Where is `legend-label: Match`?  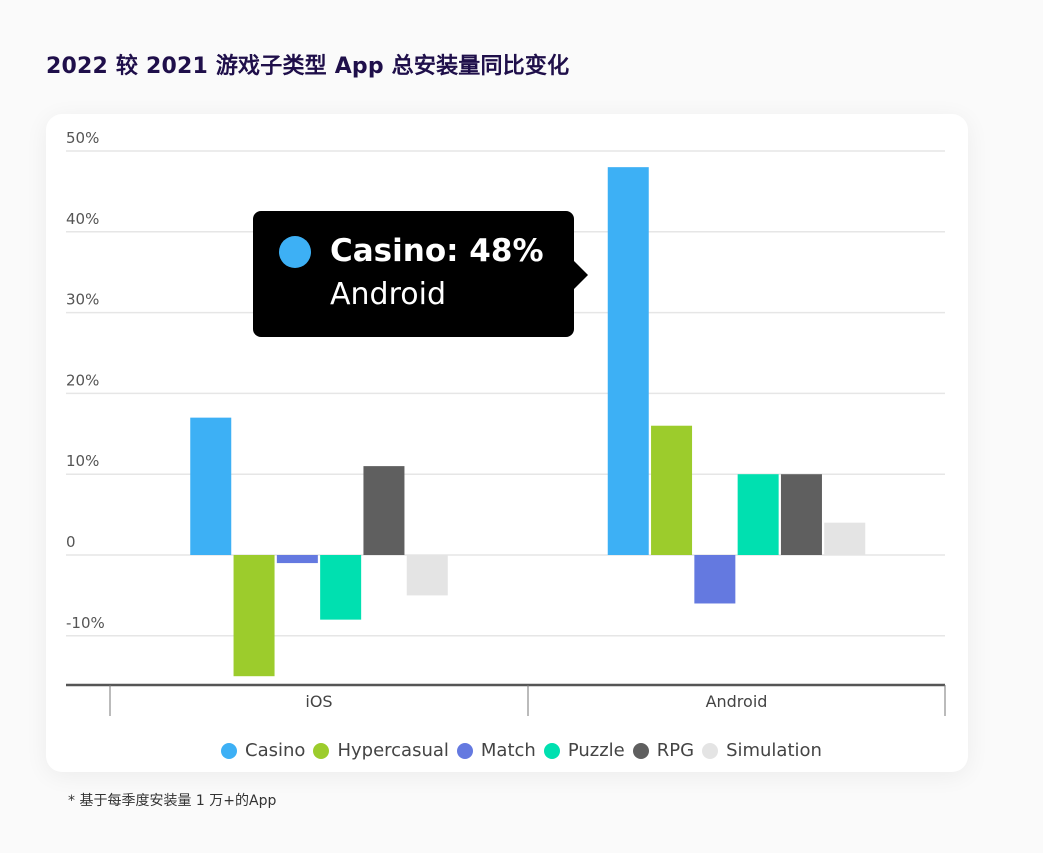 legend-label: Match is located at coordinates (508, 750).